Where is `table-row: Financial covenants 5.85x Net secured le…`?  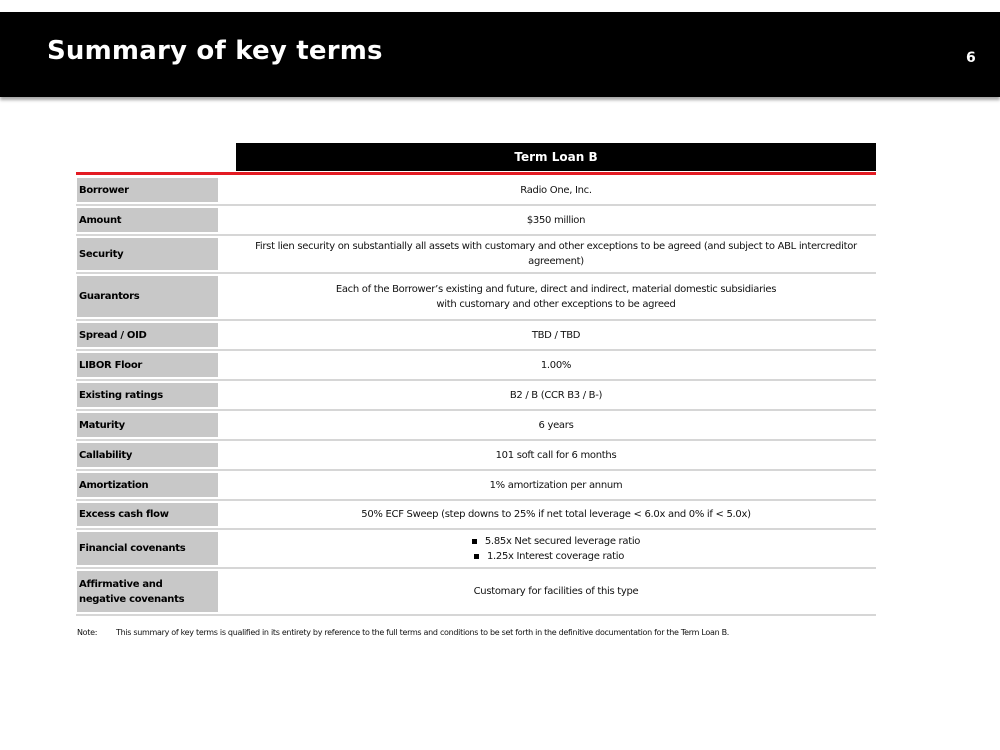
table-row: Financial covenants 5.85x Net secured le… is located at coordinates (476, 549).